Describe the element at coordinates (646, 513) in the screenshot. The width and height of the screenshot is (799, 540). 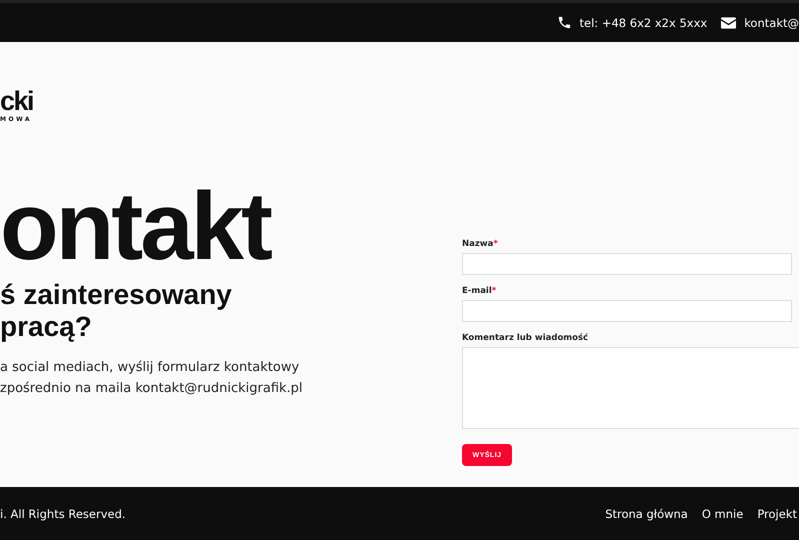
I see `footer-link: Strona główna` at that location.